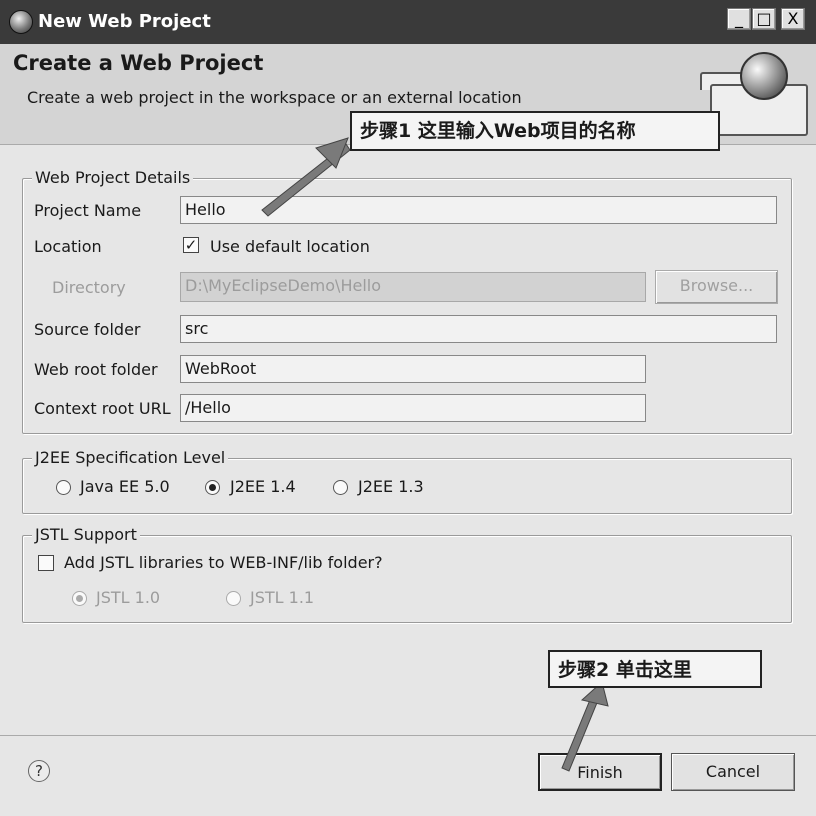  I want to click on step1-callout: 步骤1 这里输入Web项目的名称, so click(535, 131).